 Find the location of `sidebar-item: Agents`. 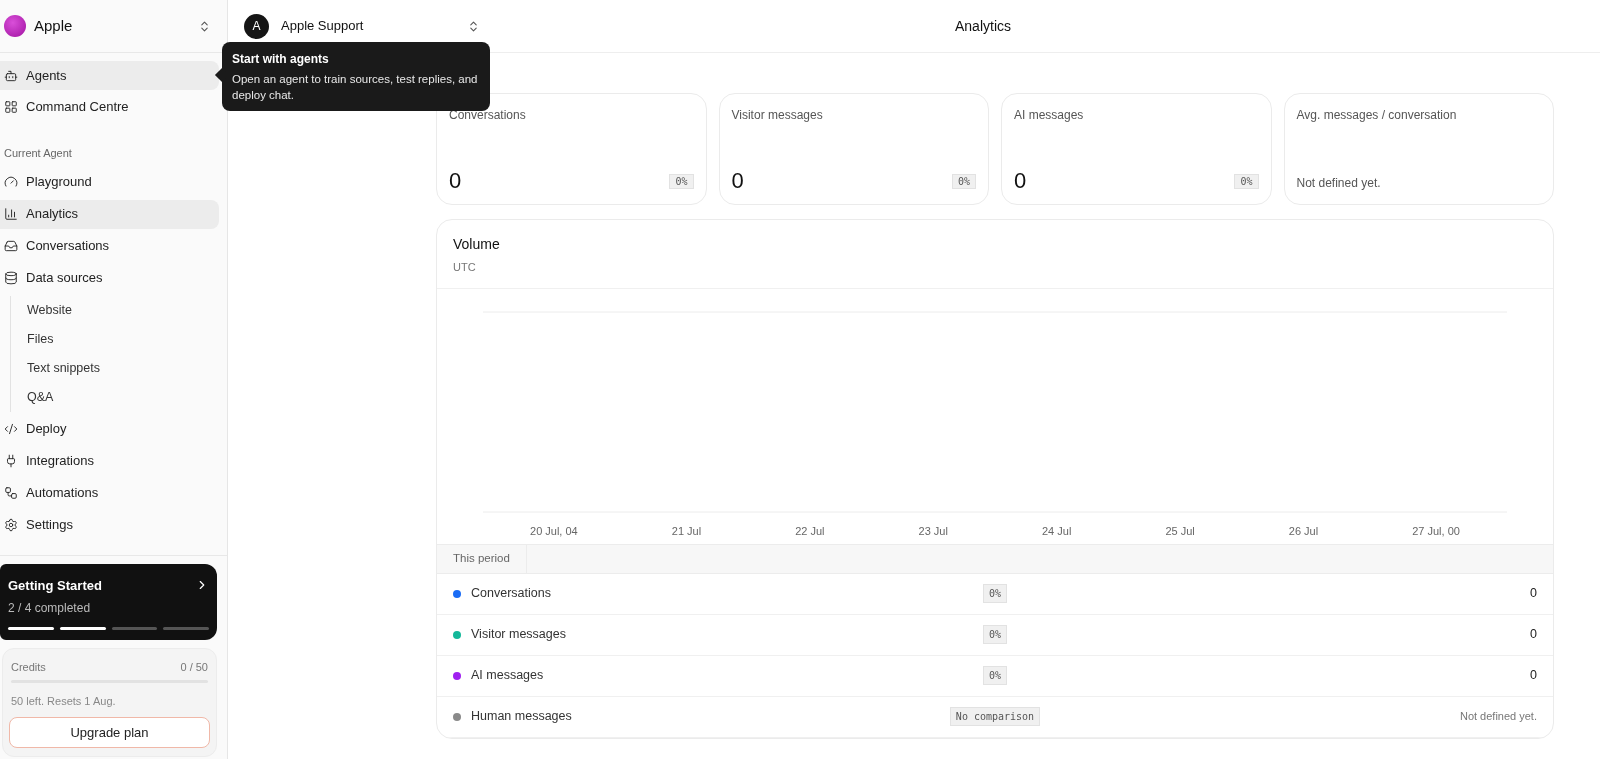

sidebar-item: Agents is located at coordinates (109, 75).